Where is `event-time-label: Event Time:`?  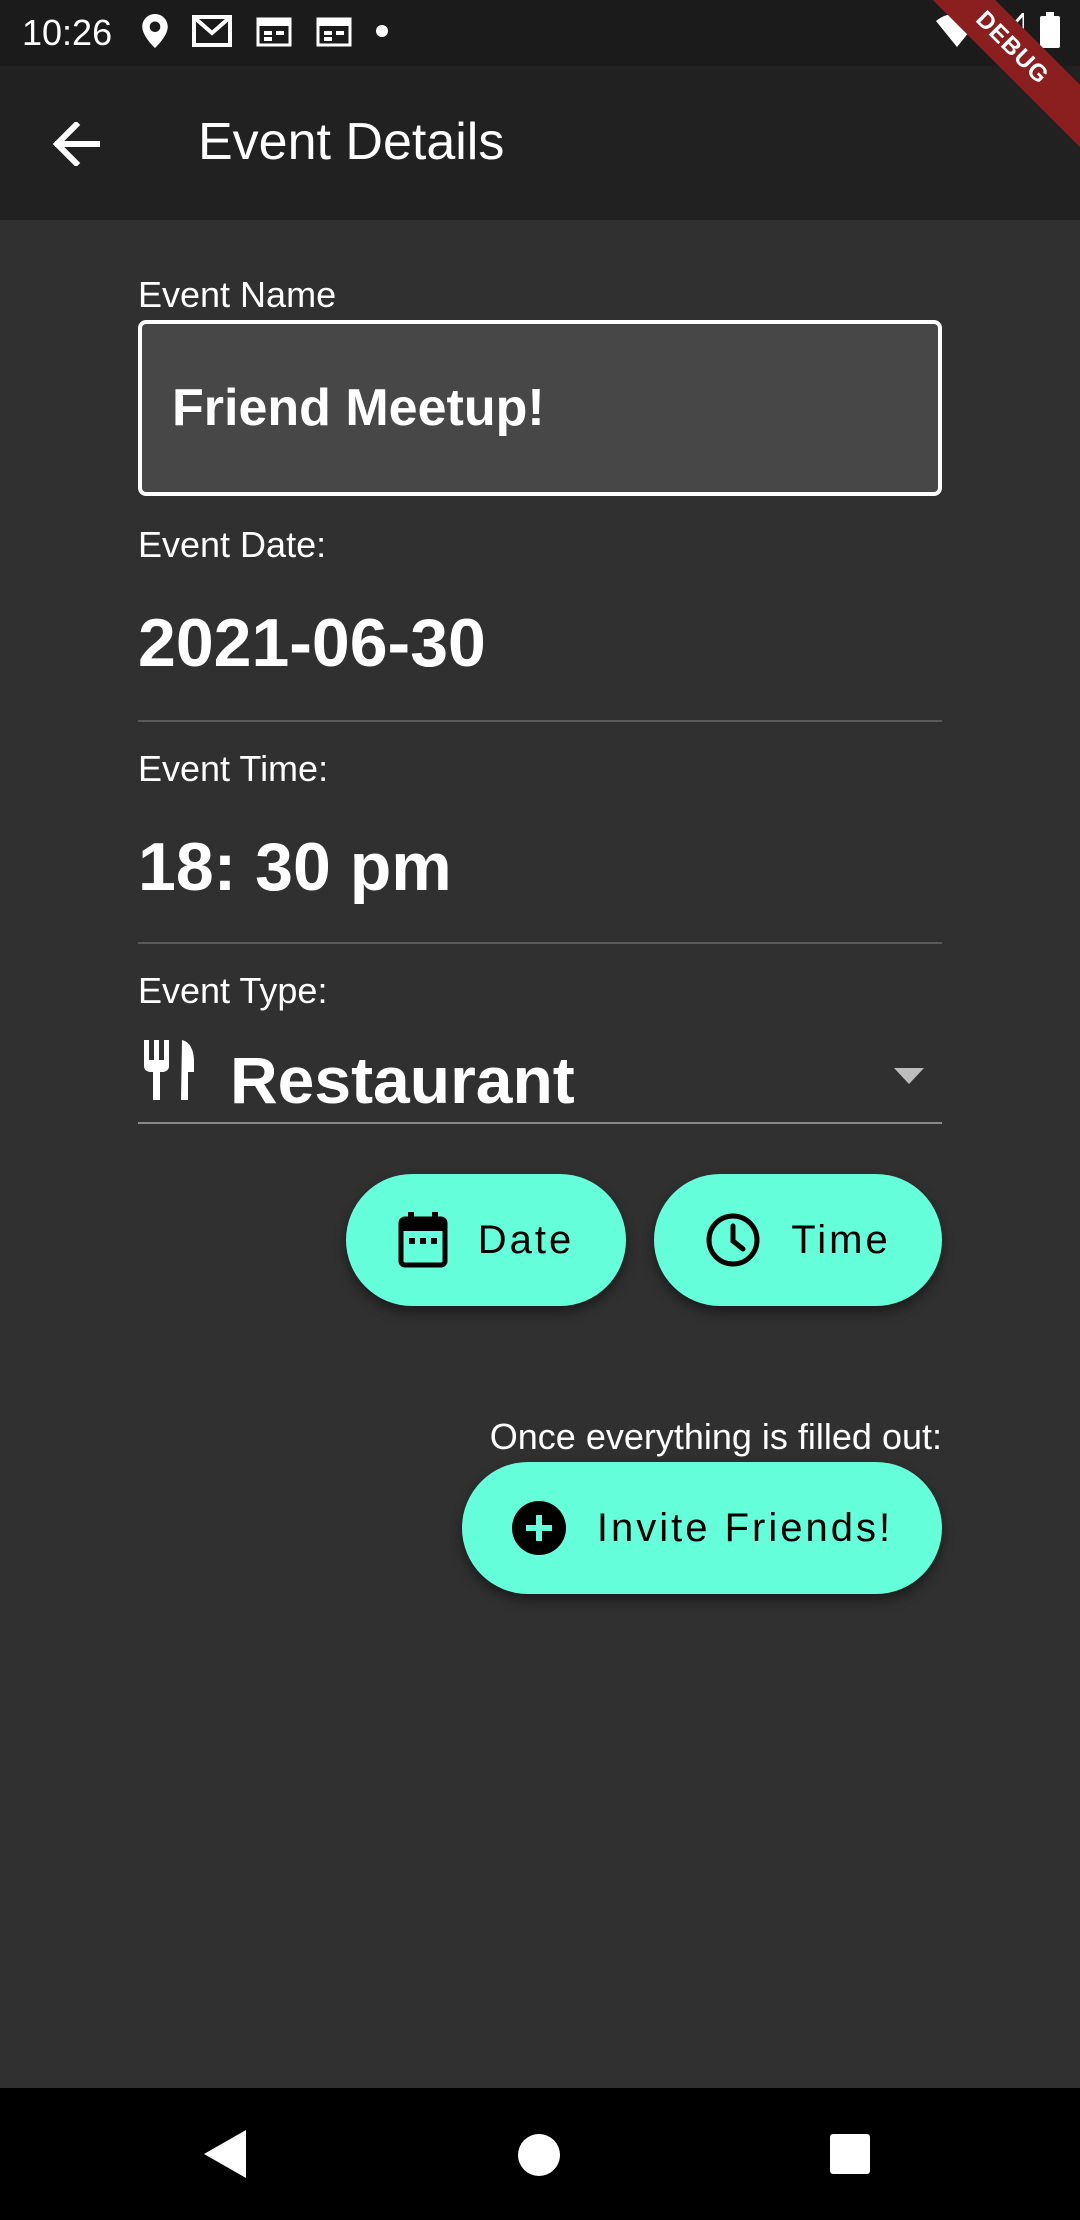
event-time-label: Event Time: is located at coordinates (233, 768).